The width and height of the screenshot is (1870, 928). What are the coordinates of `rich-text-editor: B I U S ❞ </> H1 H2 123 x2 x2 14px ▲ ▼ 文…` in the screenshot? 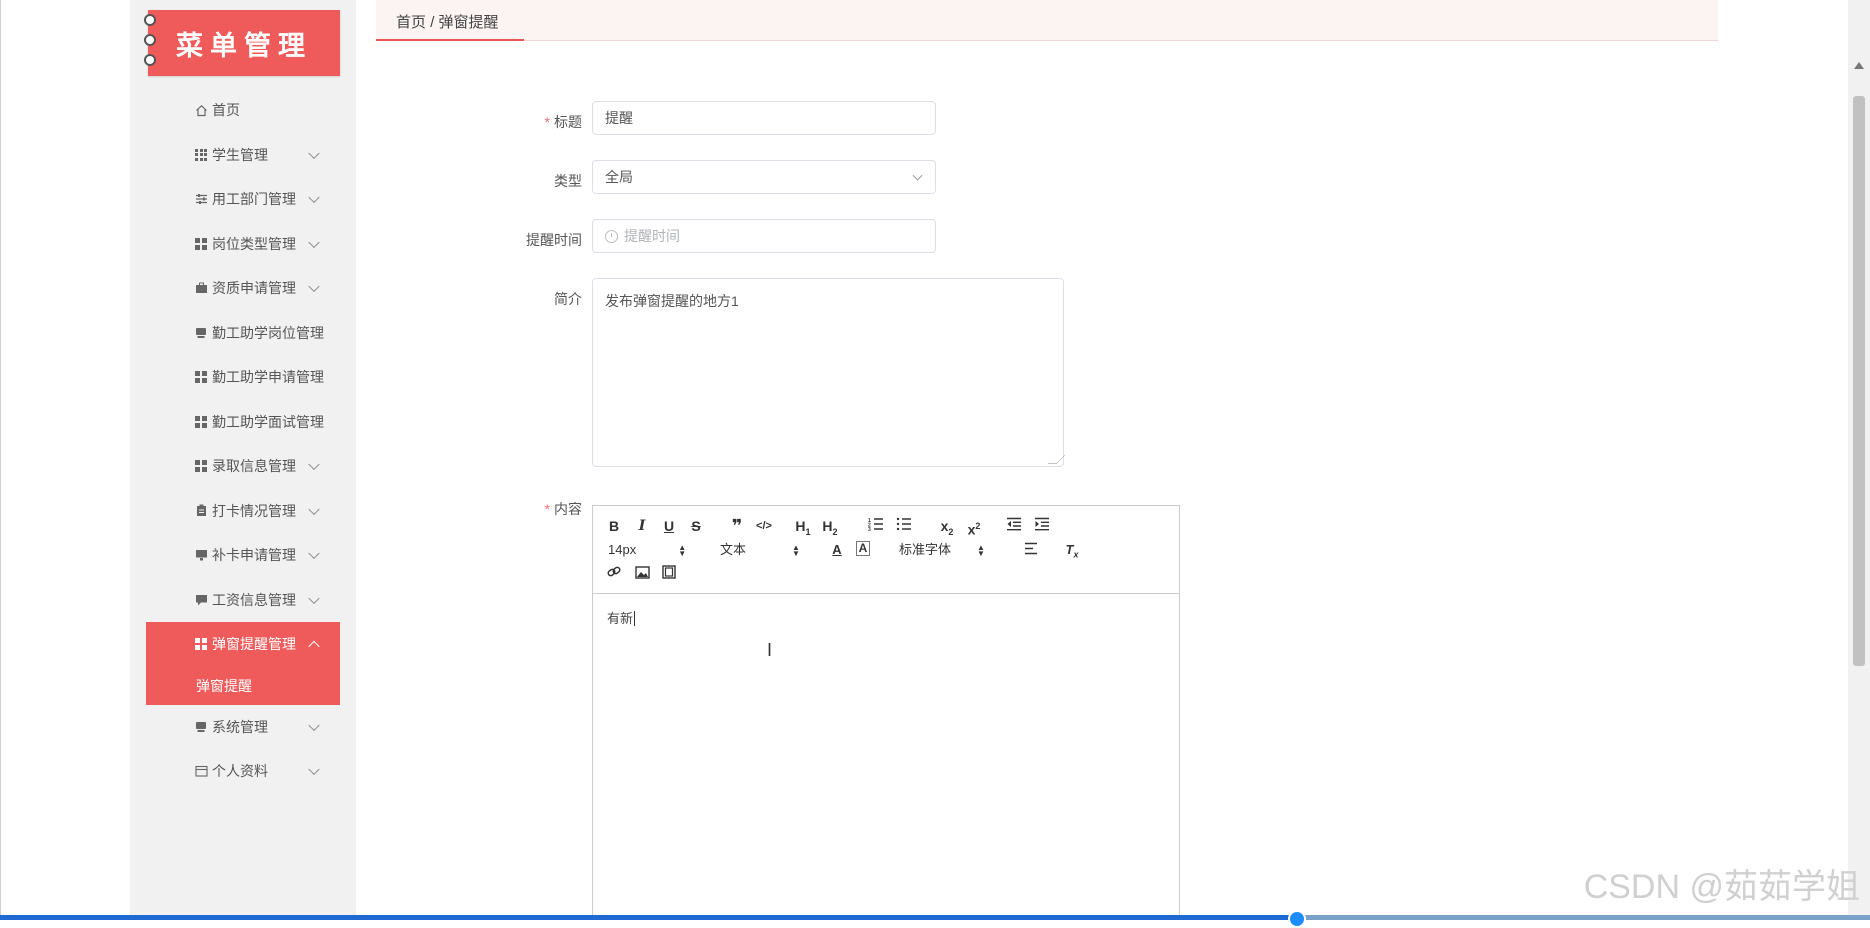 It's located at (886, 712).